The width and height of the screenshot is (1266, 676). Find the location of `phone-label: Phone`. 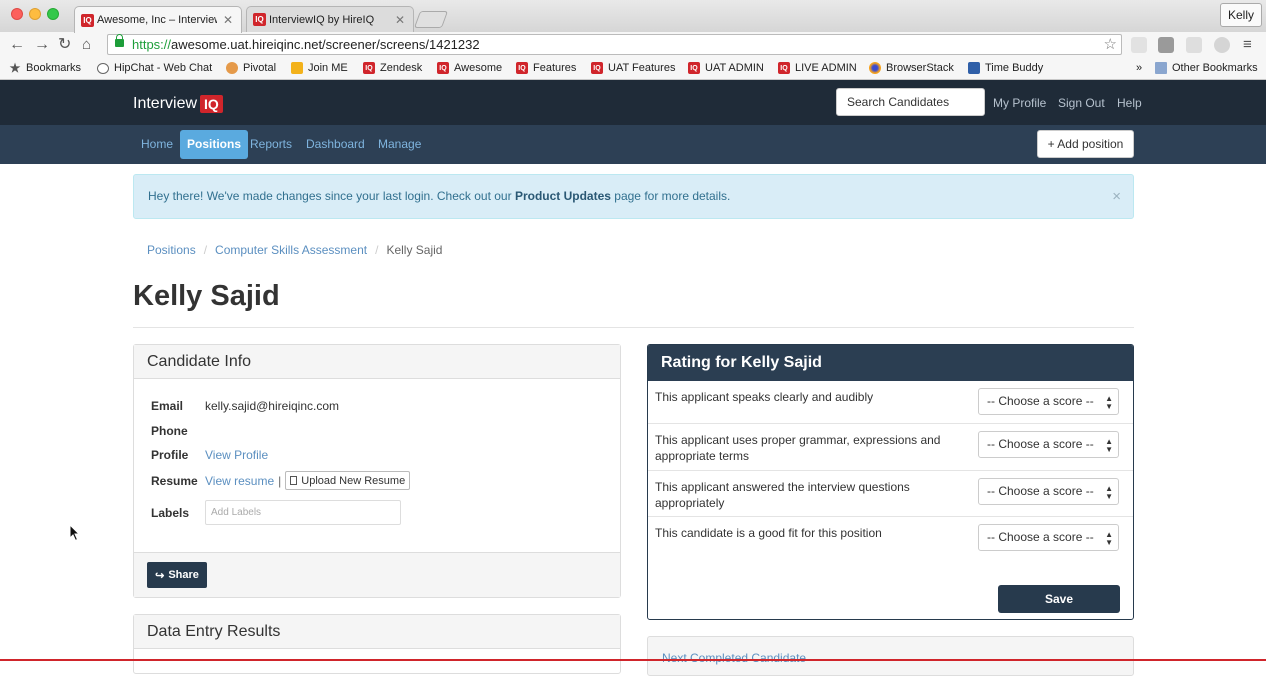

phone-label: Phone is located at coordinates (169, 431).